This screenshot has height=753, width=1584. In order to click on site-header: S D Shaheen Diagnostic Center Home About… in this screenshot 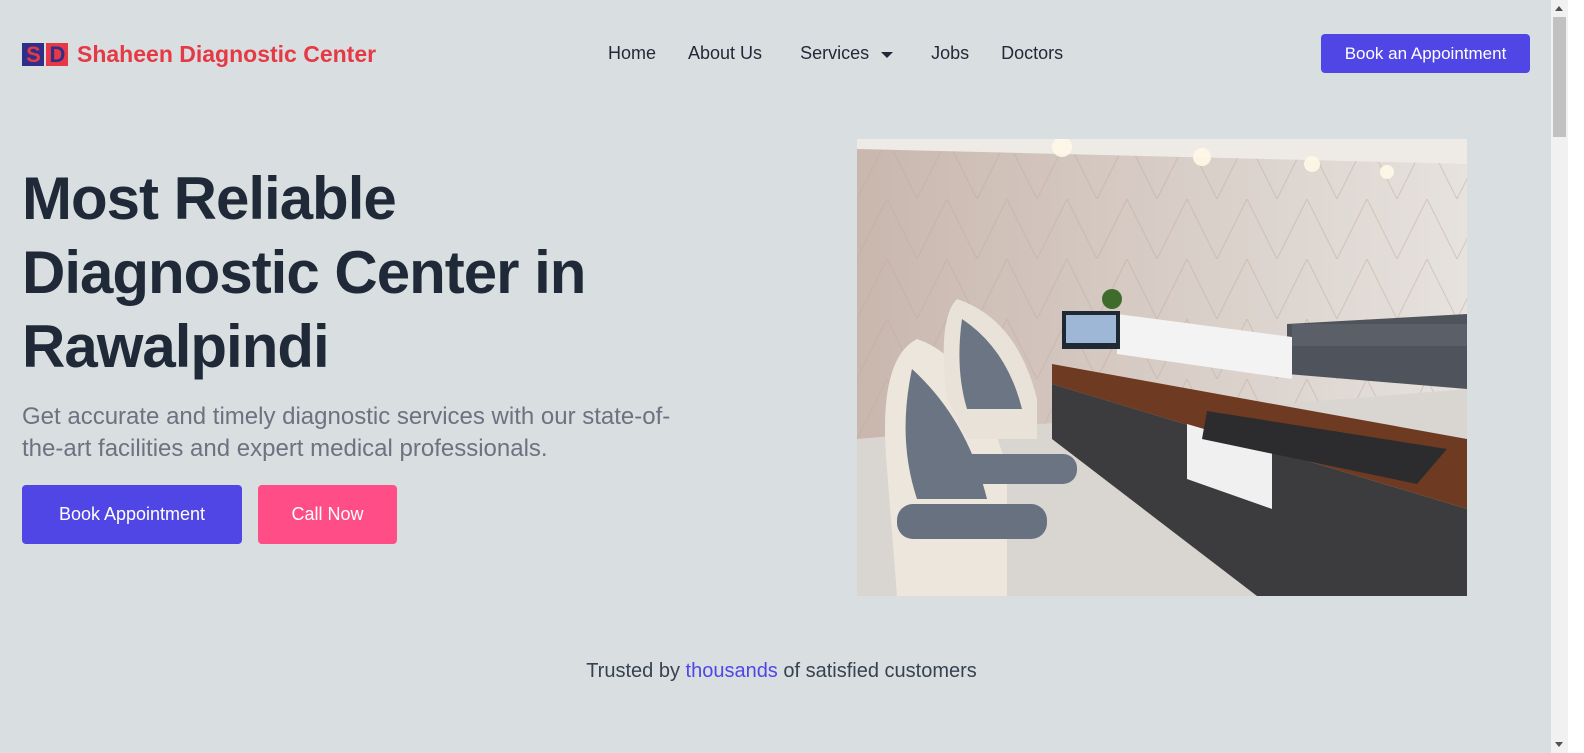, I will do `click(784, 54)`.